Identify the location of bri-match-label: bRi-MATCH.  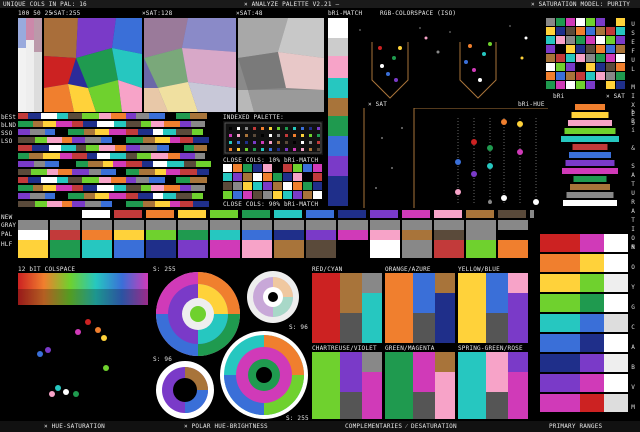
(345, 13).